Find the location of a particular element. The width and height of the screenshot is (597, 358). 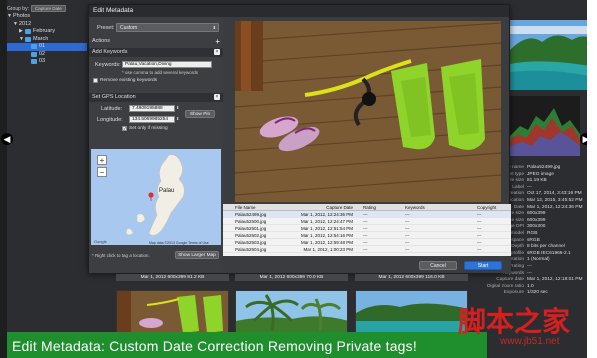

column-header: Copyright is located at coordinates (491, 207).